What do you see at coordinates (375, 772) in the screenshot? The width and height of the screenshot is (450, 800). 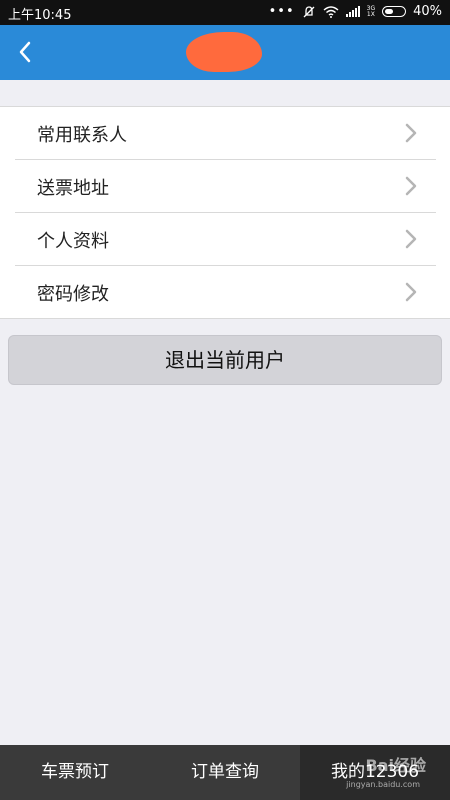 I see `tab-my-12306: 我的12306` at bounding box center [375, 772].